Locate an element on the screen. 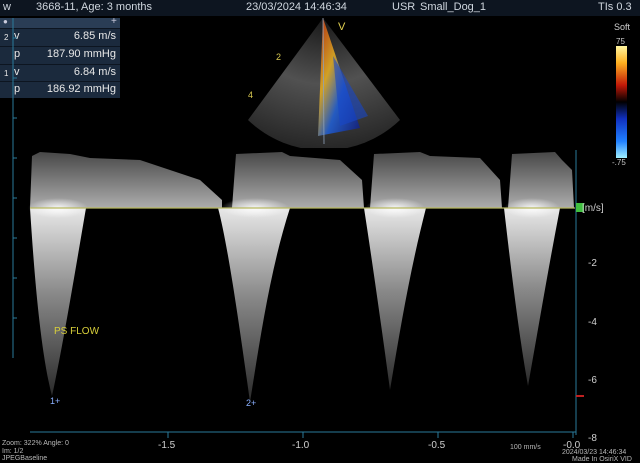 The height and width of the screenshot is (463, 640). user-label: USR is located at coordinates (404, 7).